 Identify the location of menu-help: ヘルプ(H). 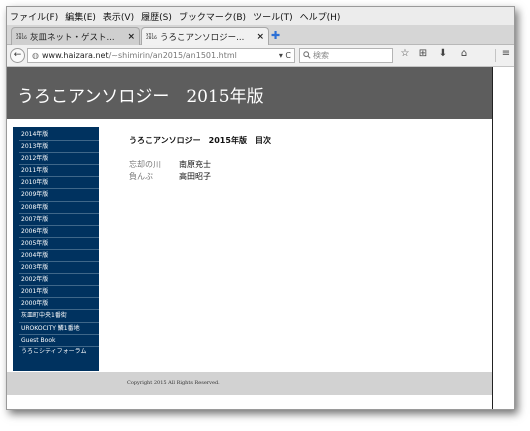
(320, 16).